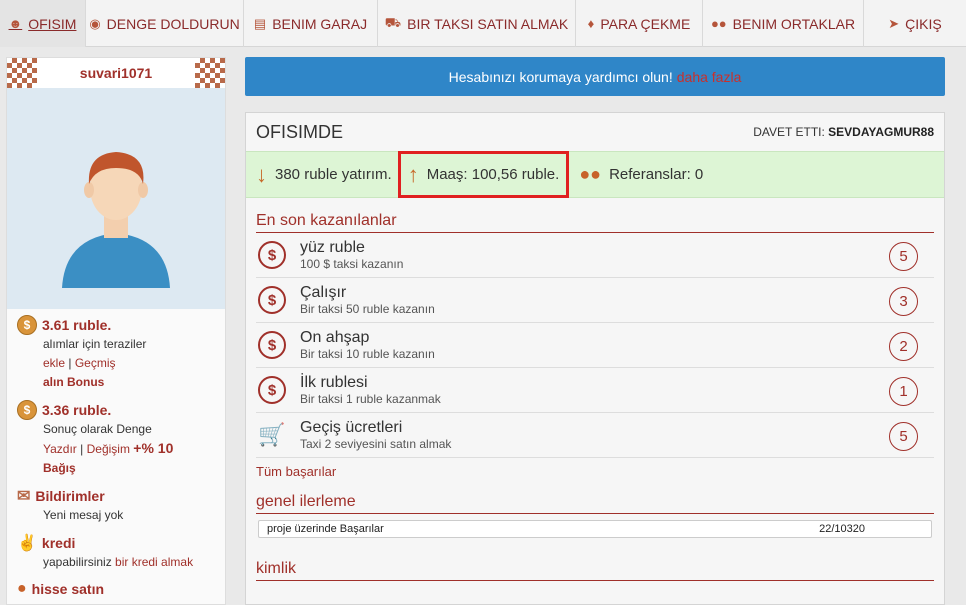 The height and width of the screenshot is (605, 966). I want to click on nav-item-logout: ➤ ÇIKIŞ, so click(915, 23).